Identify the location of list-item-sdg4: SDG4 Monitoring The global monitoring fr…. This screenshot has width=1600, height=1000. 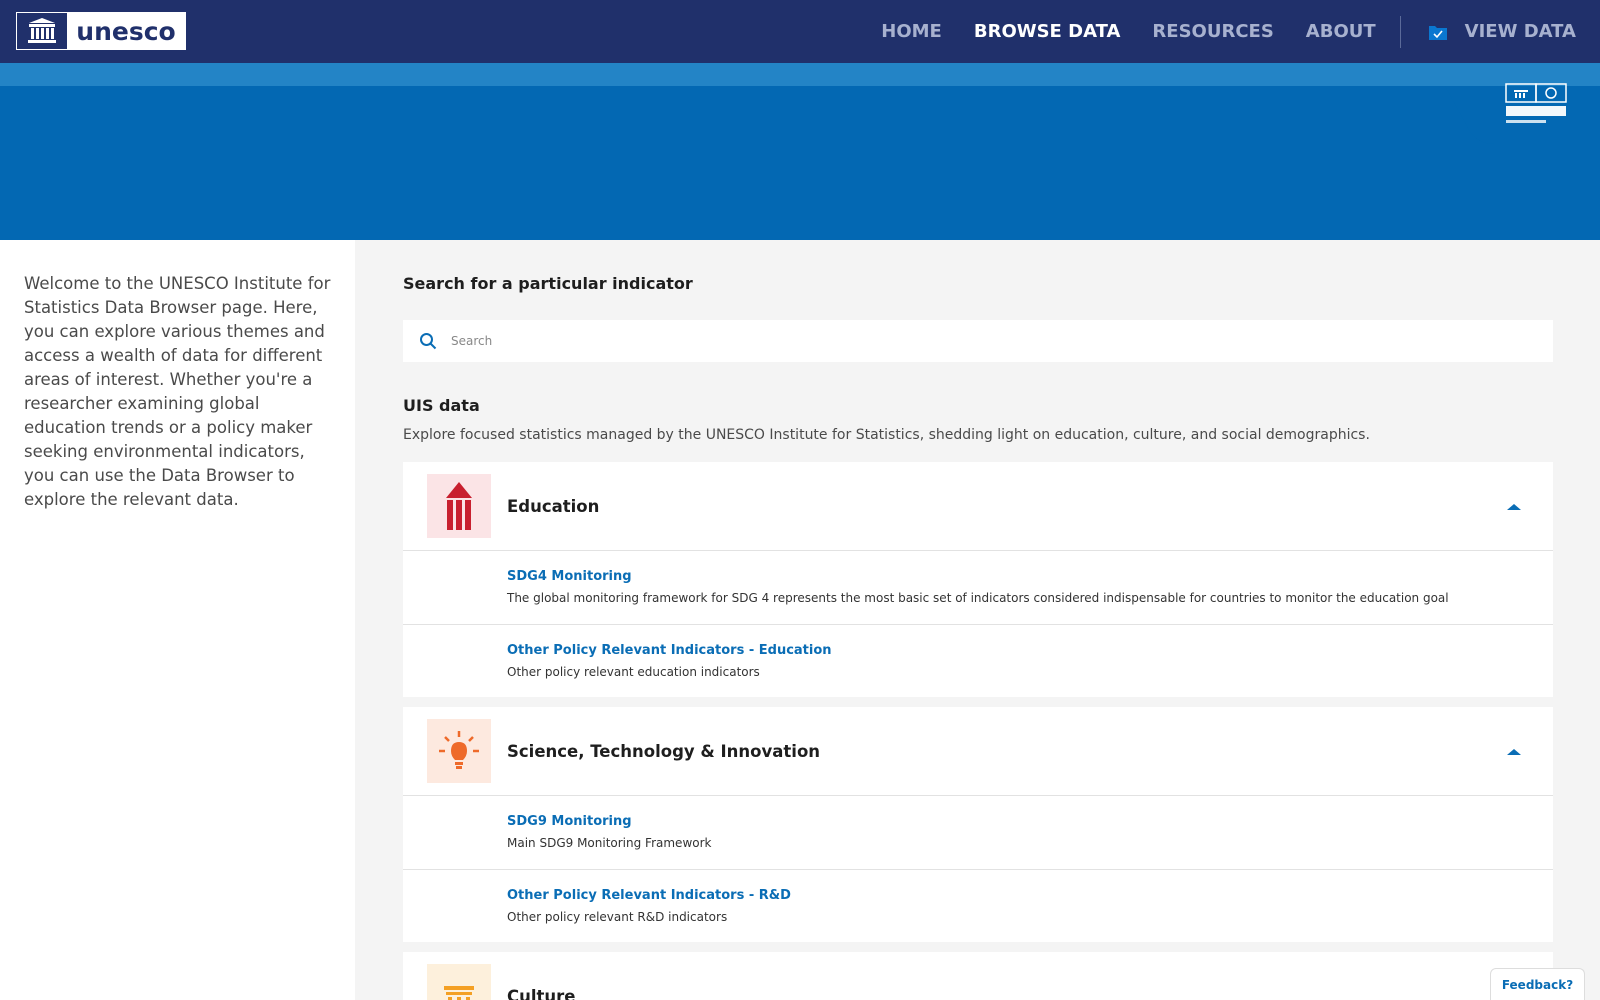
(978, 588).